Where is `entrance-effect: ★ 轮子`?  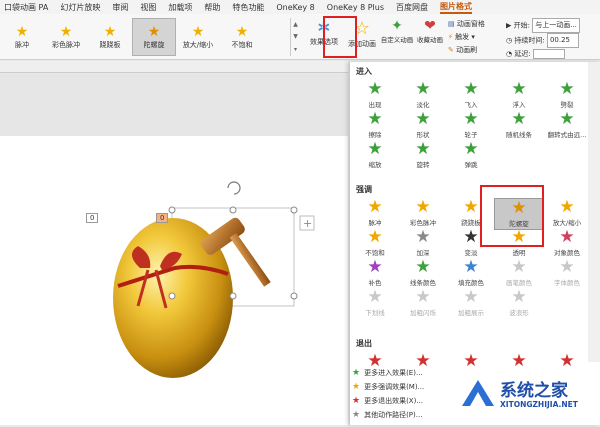
entrance-effect: ★ 轮子 is located at coordinates (471, 126).